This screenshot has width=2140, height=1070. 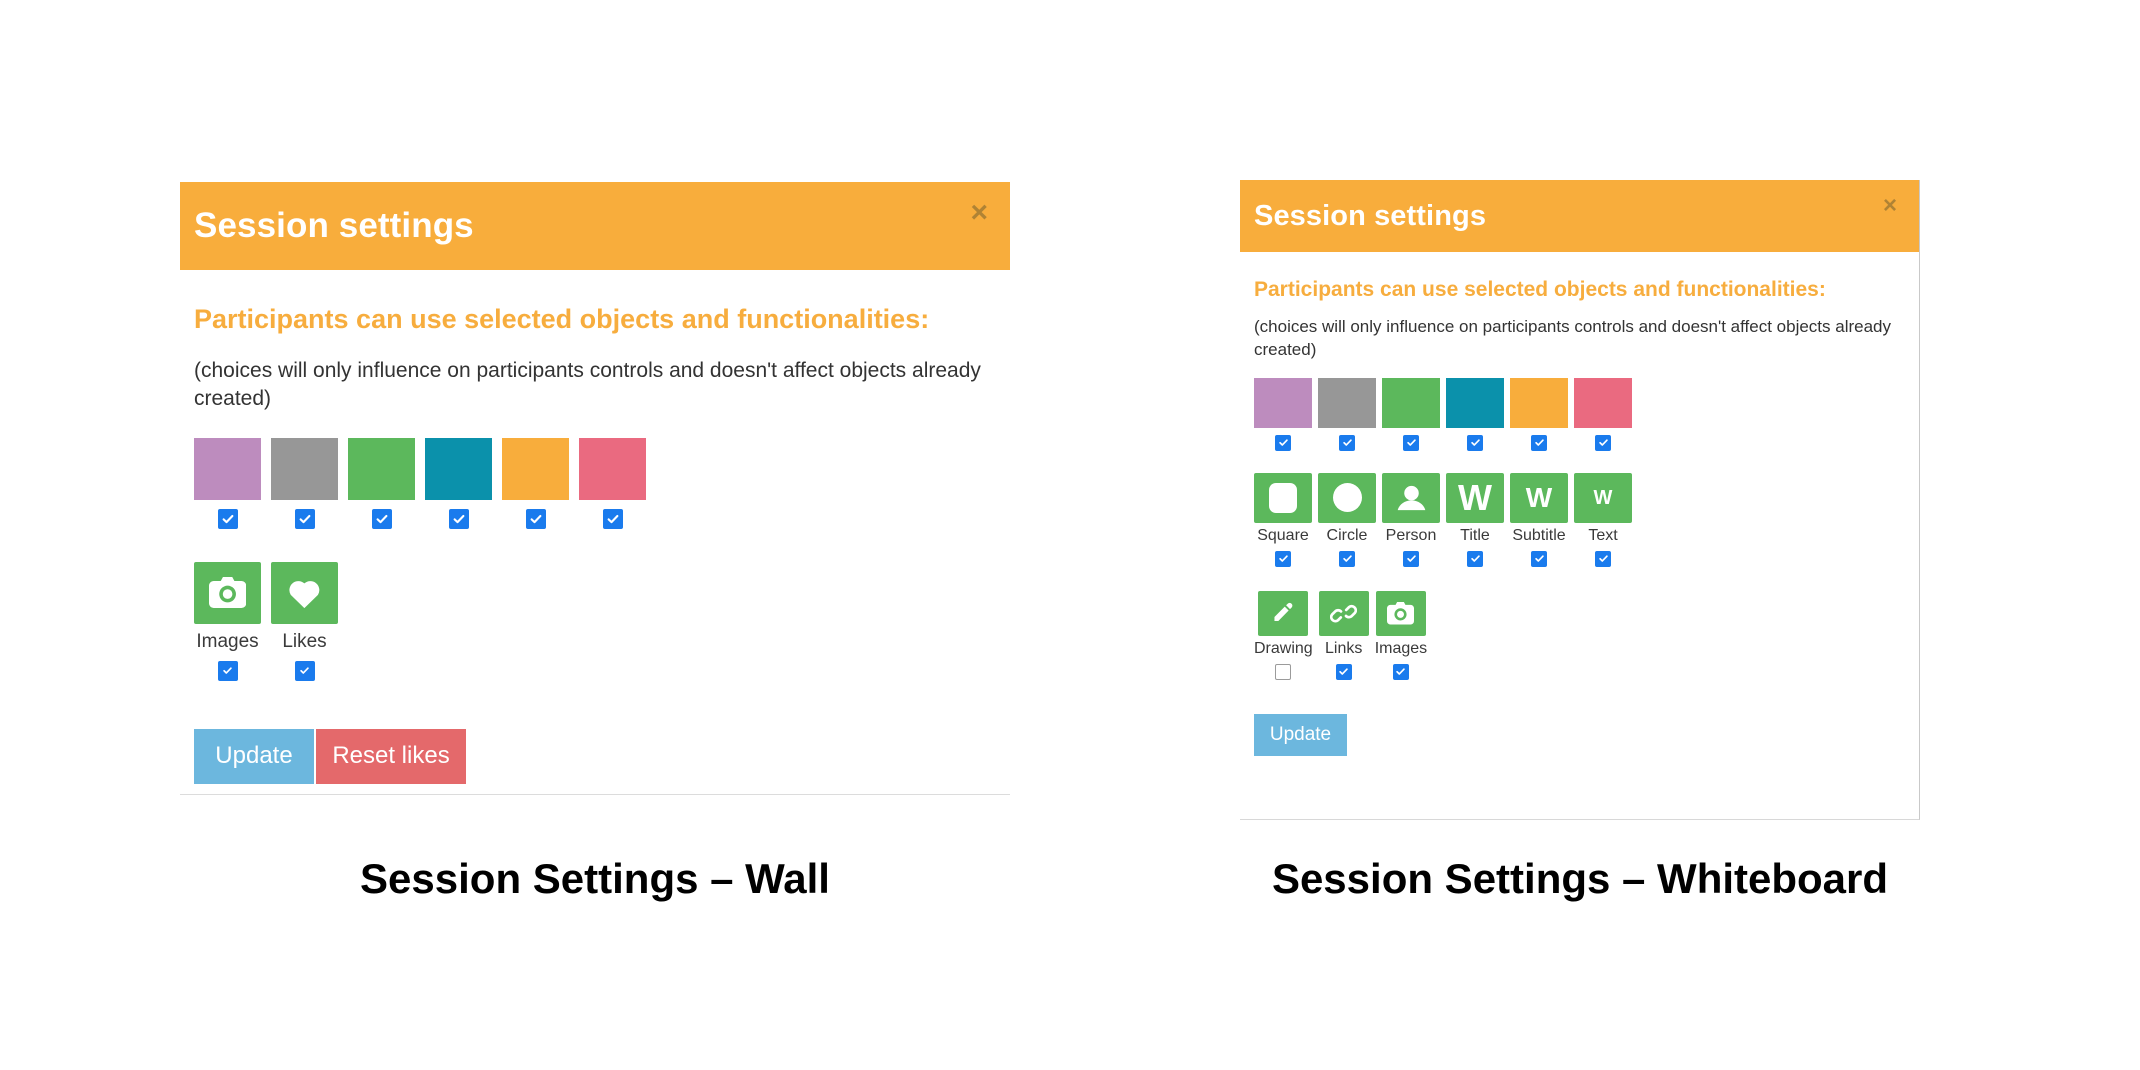 I want to click on option-text: W Text, so click(x=1603, y=519).